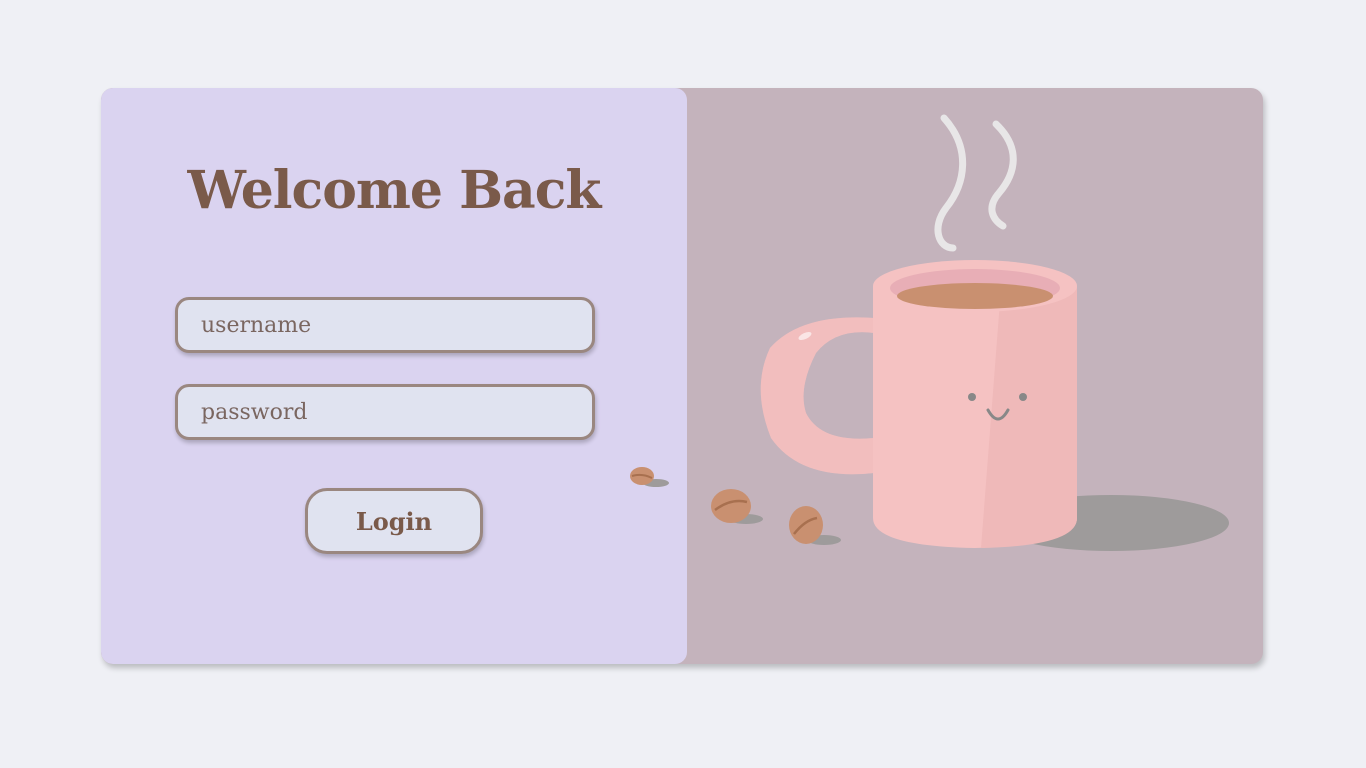  What do you see at coordinates (394, 521) in the screenshot?
I see `login-button: Login` at bounding box center [394, 521].